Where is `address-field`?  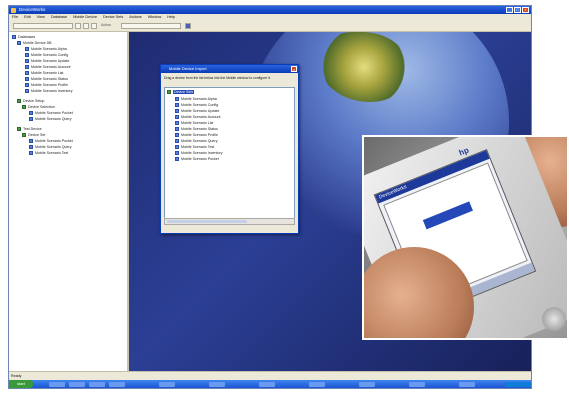
address-field is located at coordinates (43, 25).